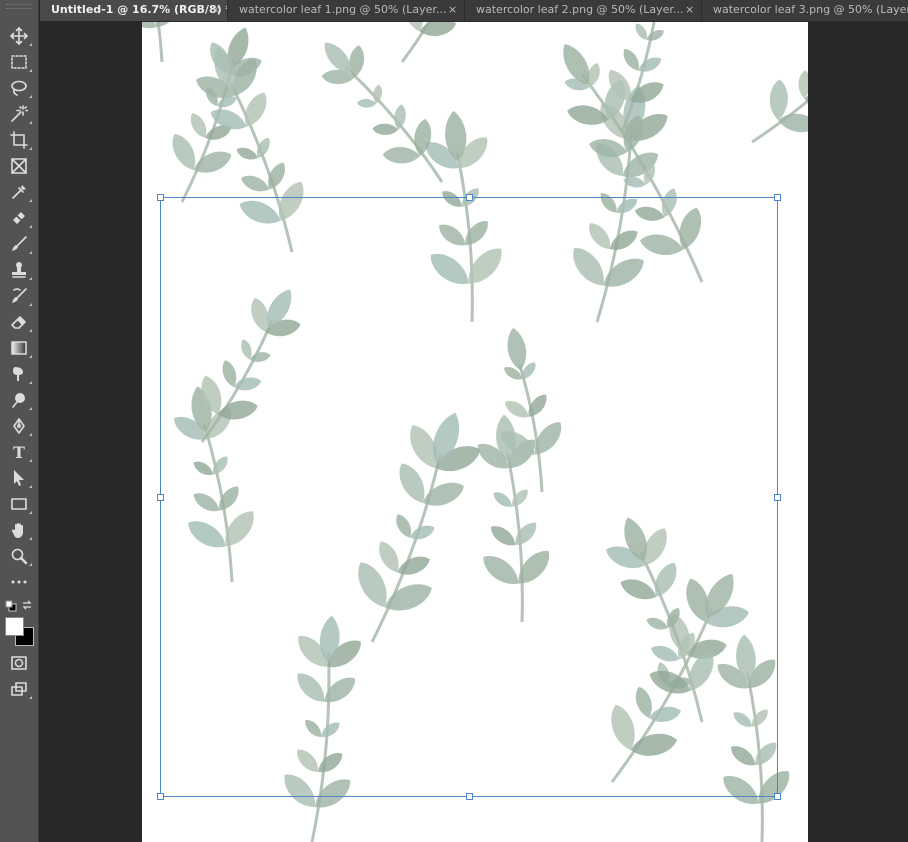 This screenshot has height=842, width=908. I want to click on rectangular-marquee-tool, so click(19, 62).